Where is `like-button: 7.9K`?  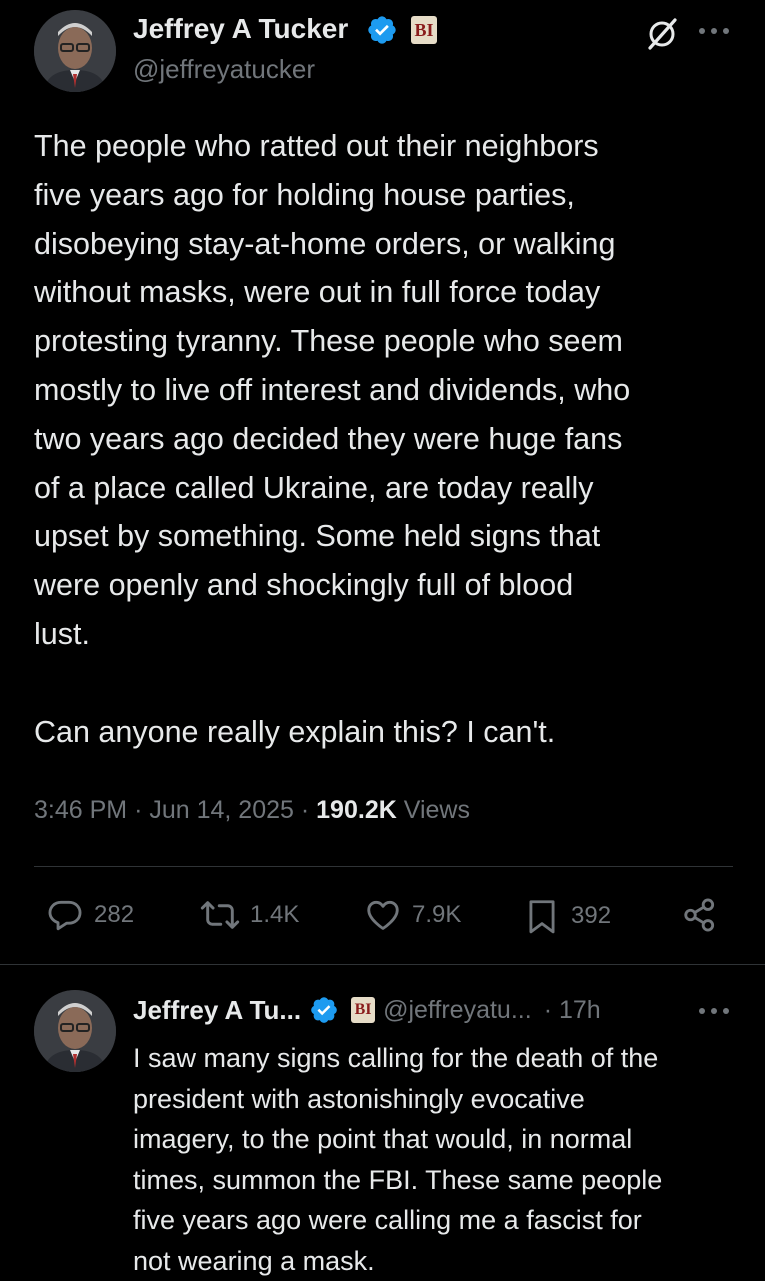 like-button: 7.9K is located at coordinates (412, 915).